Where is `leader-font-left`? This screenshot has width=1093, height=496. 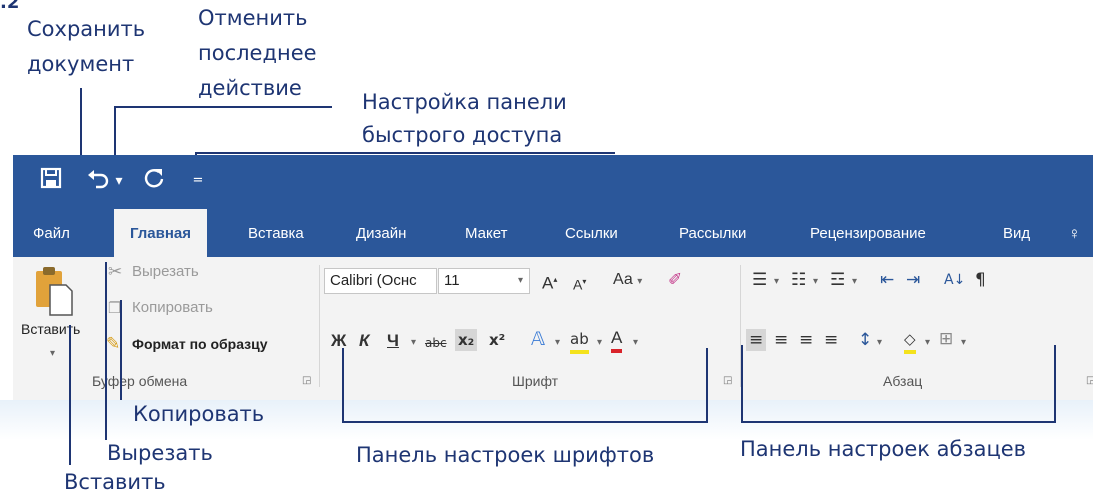 leader-font-left is located at coordinates (343, 385).